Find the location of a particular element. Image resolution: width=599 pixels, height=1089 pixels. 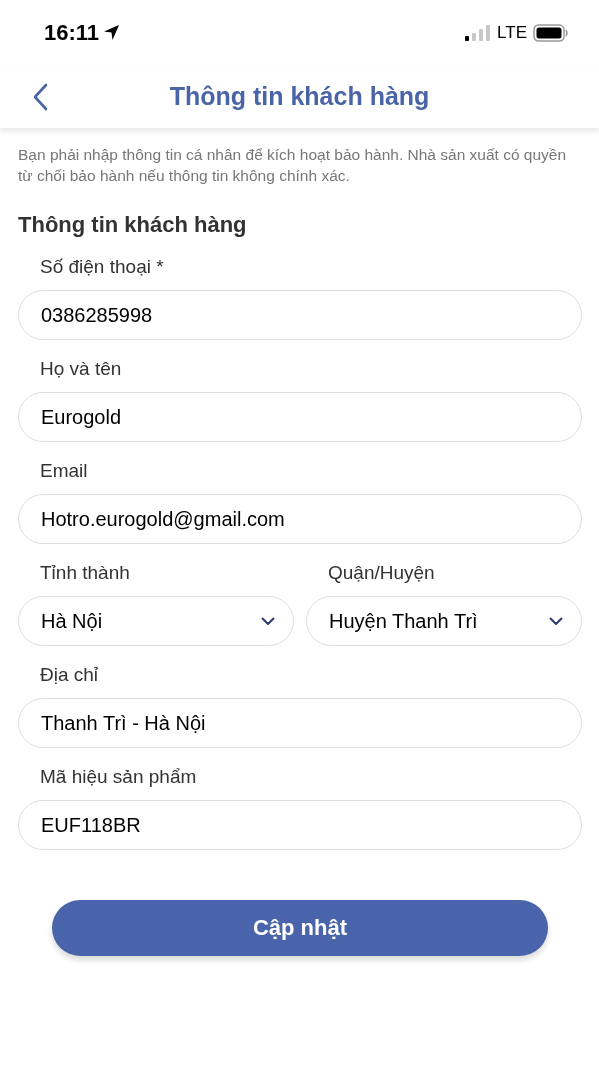

network-label: LTE is located at coordinates (512, 32).